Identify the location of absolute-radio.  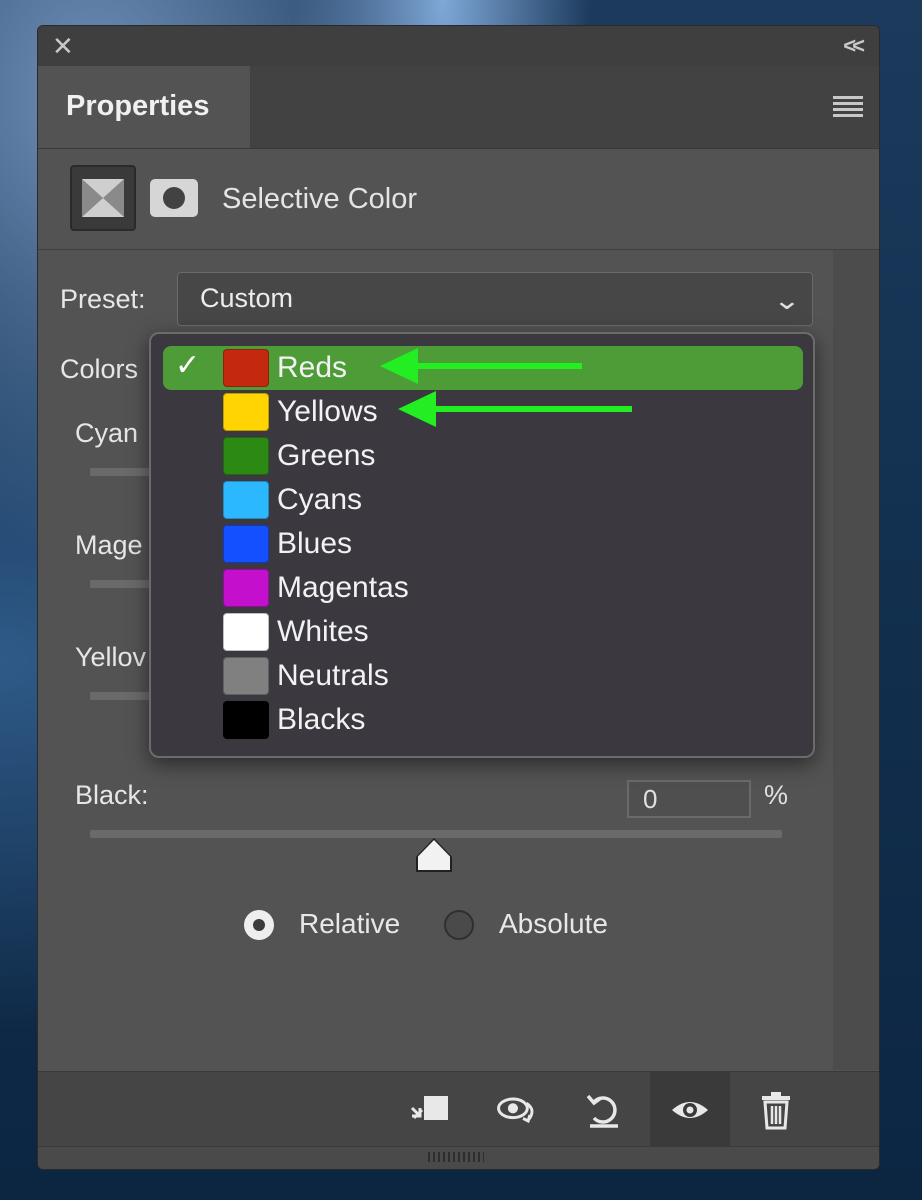
(459, 925).